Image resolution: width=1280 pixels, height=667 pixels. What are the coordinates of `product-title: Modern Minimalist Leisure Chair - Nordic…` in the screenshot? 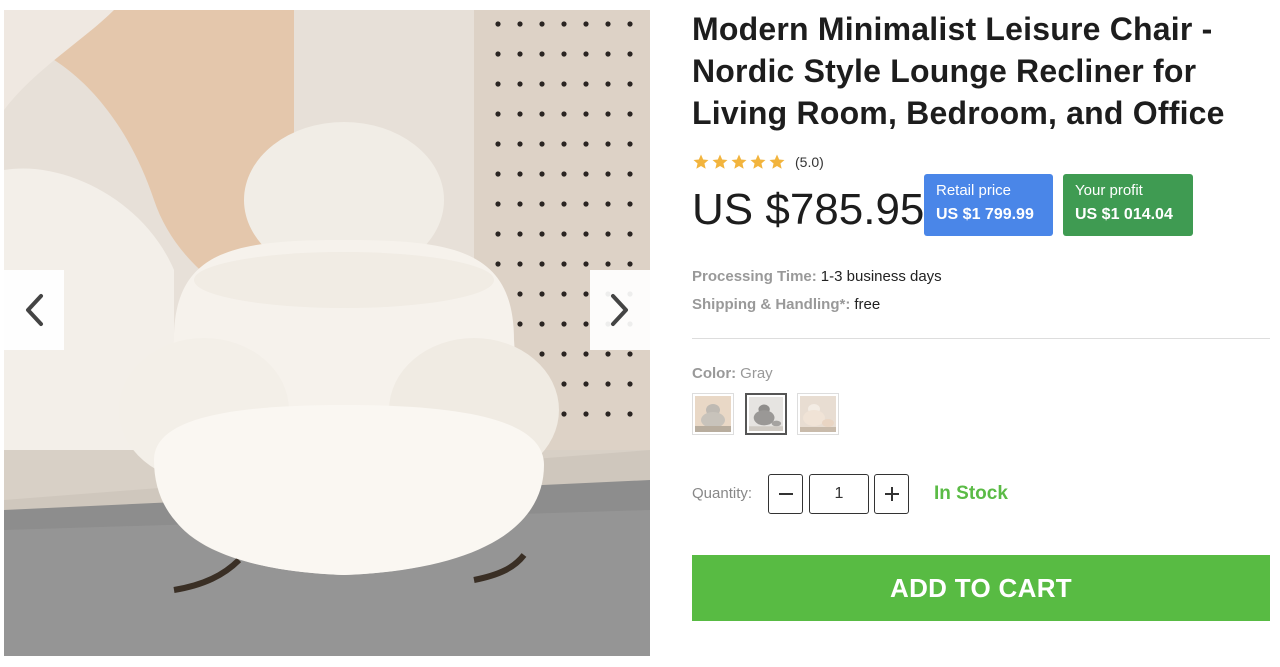 It's located at (958, 71).